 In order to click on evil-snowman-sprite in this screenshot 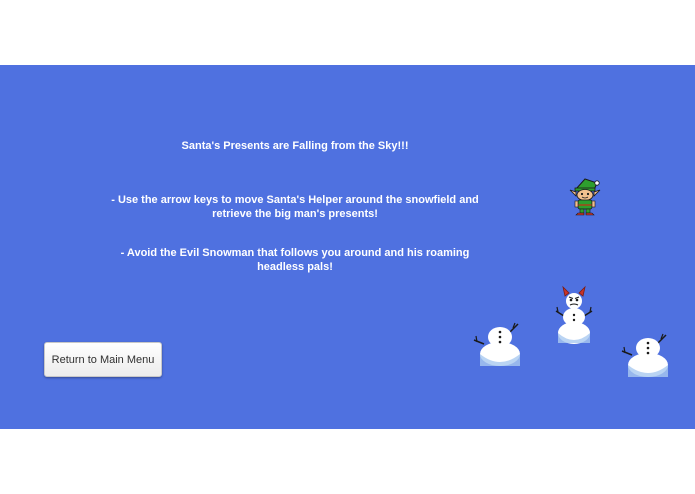, I will do `click(574, 314)`.